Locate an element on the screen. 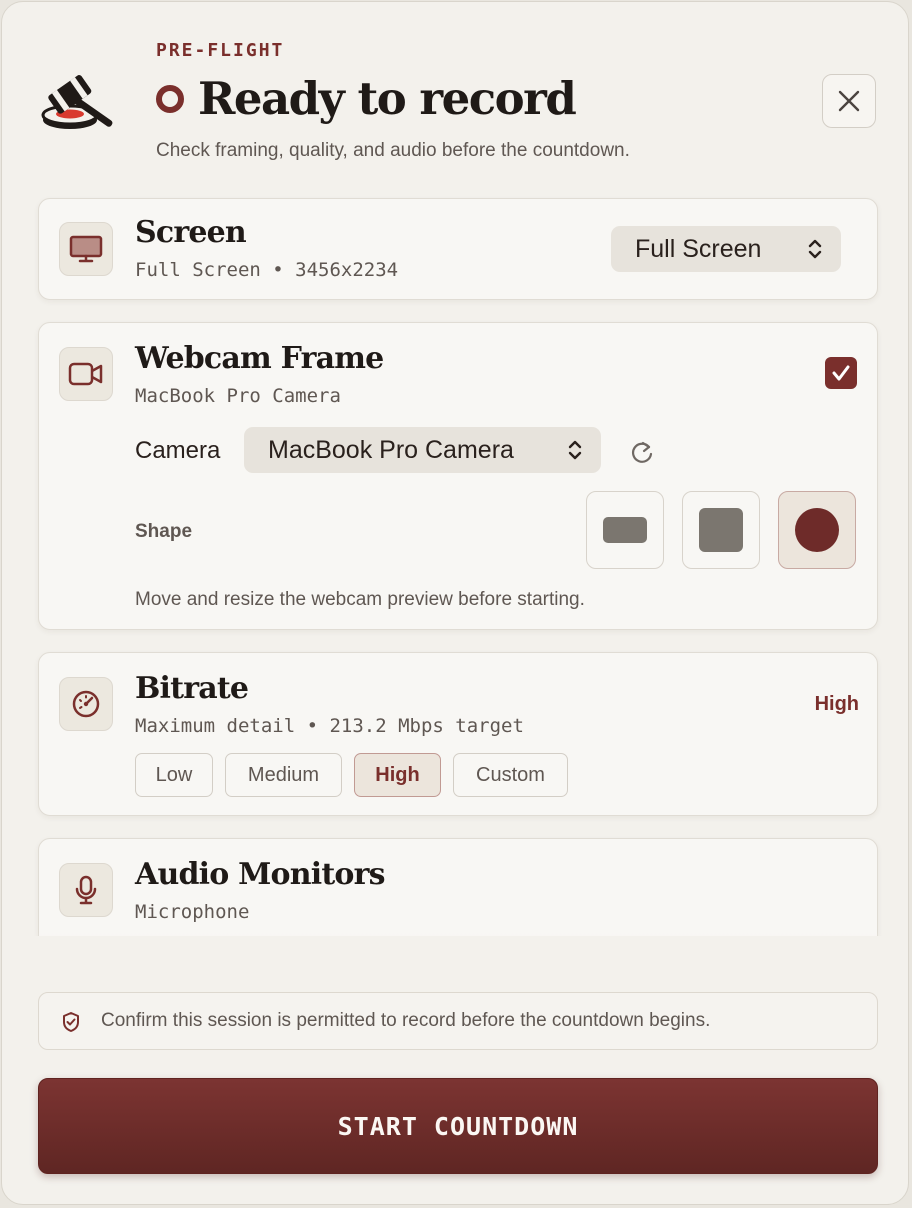 This screenshot has width=912, height=1208. camera-select-value: MacBook Pro Camera is located at coordinates (391, 449).